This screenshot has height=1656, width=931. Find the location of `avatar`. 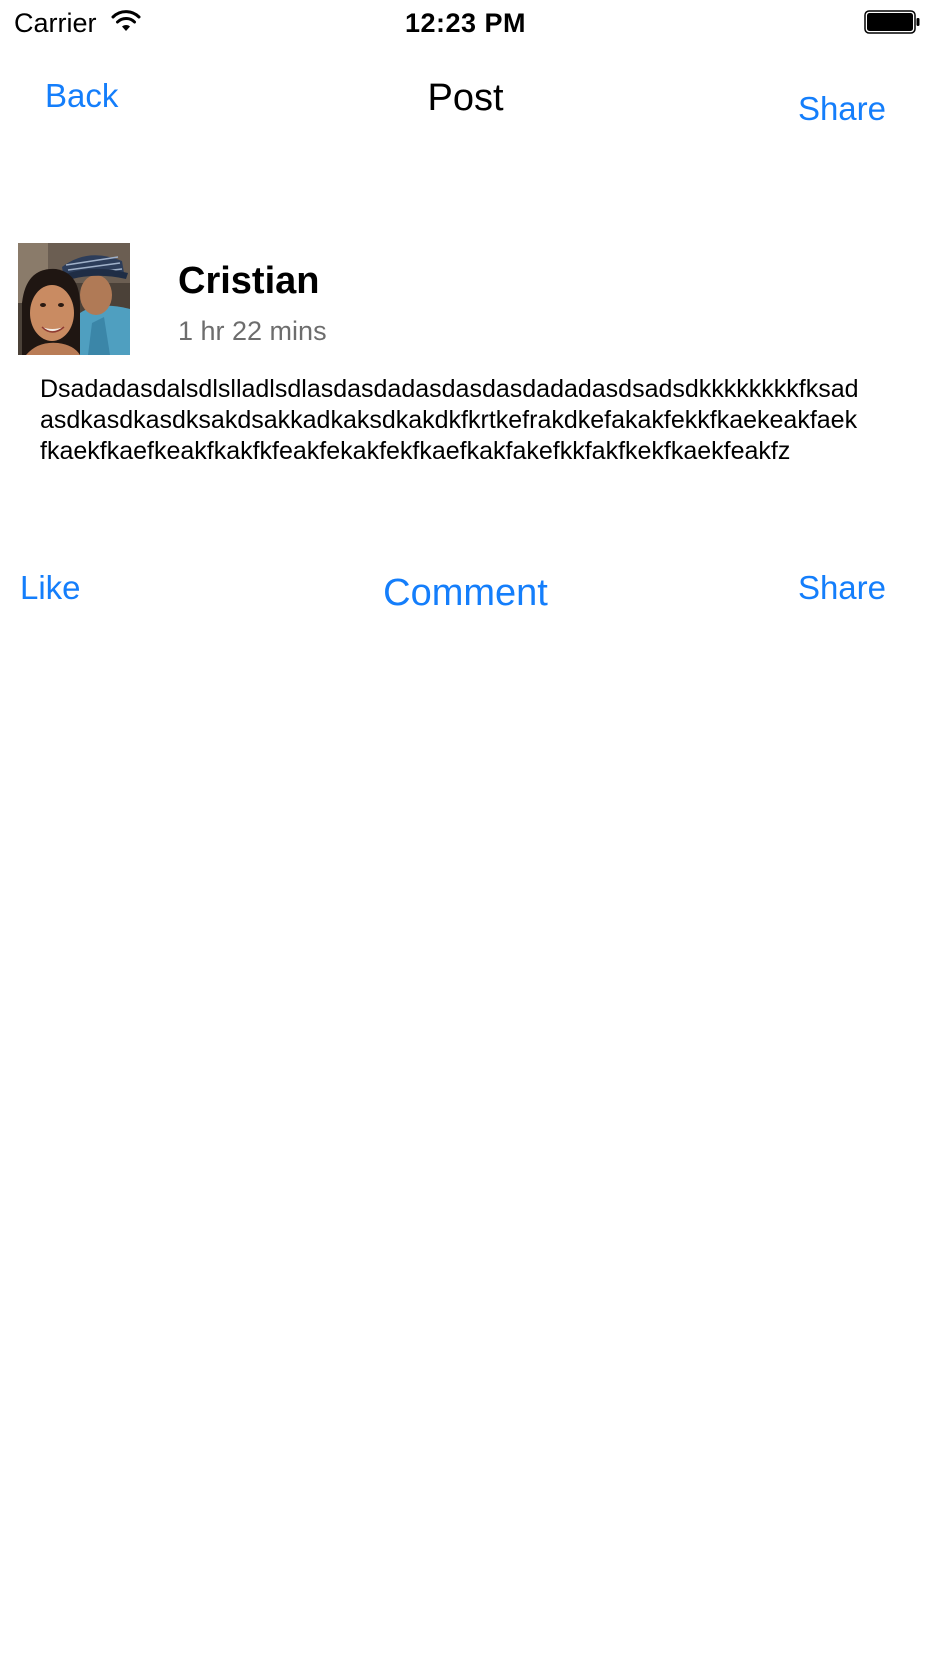

avatar is located at coordinates (74, 299).